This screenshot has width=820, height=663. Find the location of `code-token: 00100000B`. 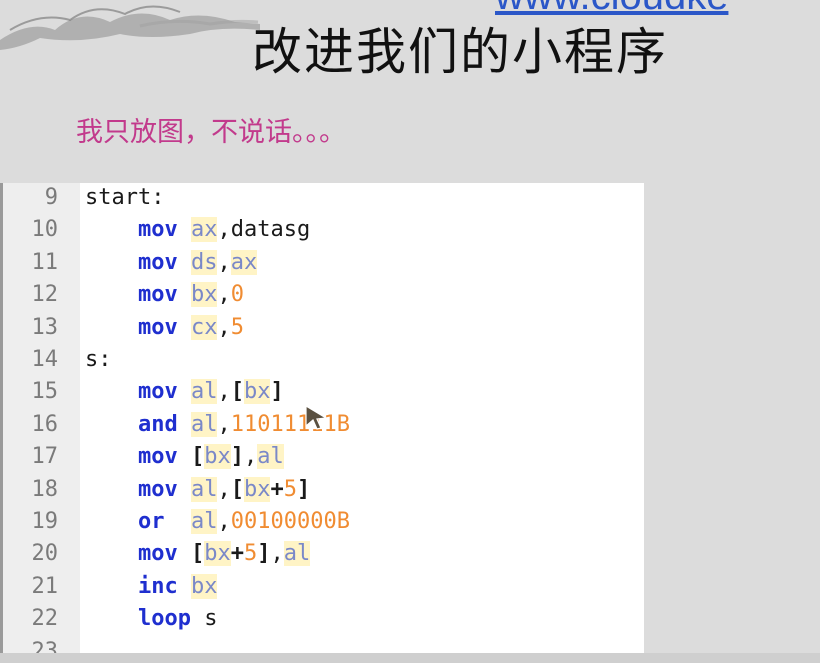

code-token: 00100000B is located at coordinates (290, 521).